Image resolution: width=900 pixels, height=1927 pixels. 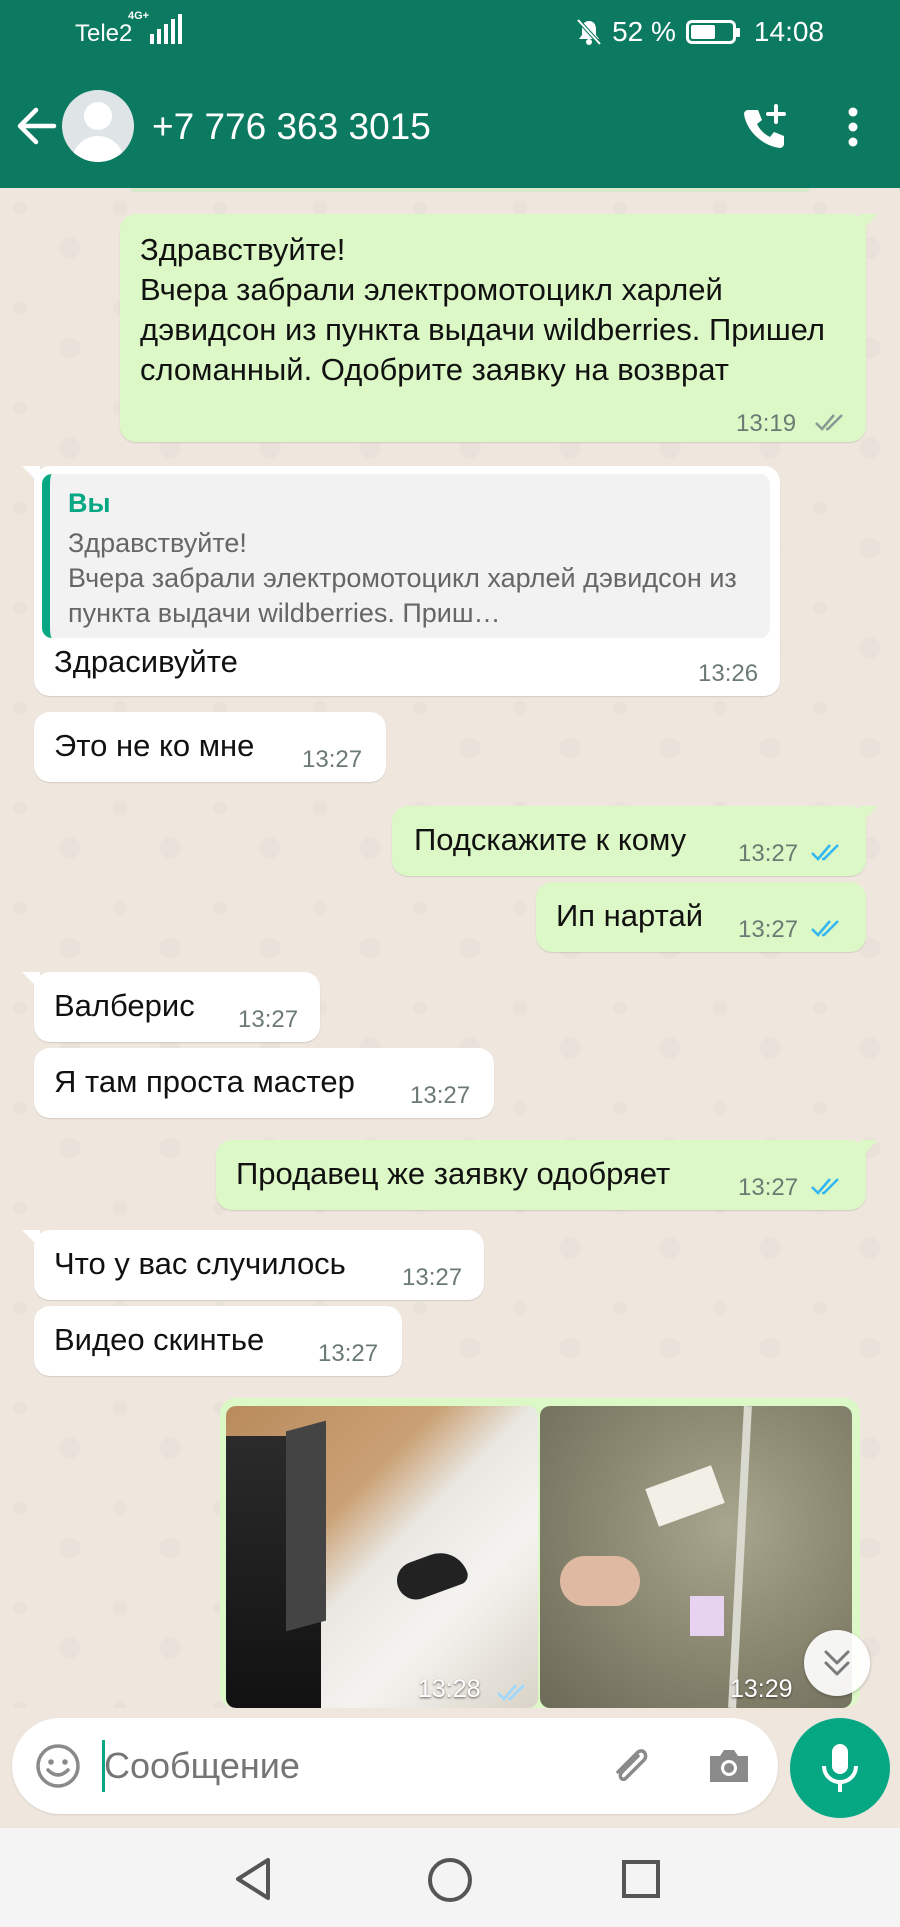 I want to click on delivered-ticks-icon, so click(x=829, y=422).